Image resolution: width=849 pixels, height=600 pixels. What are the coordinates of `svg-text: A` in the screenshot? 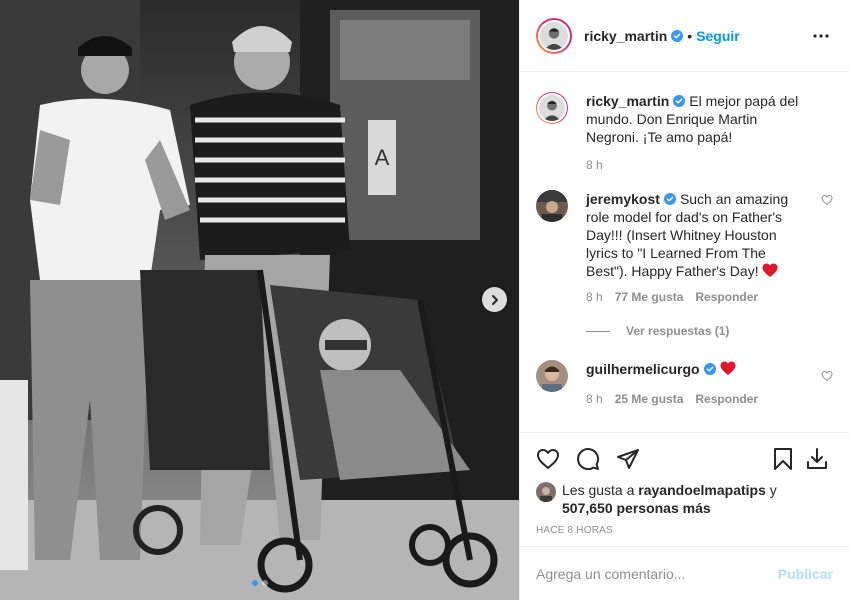 It's located at (382, 157).